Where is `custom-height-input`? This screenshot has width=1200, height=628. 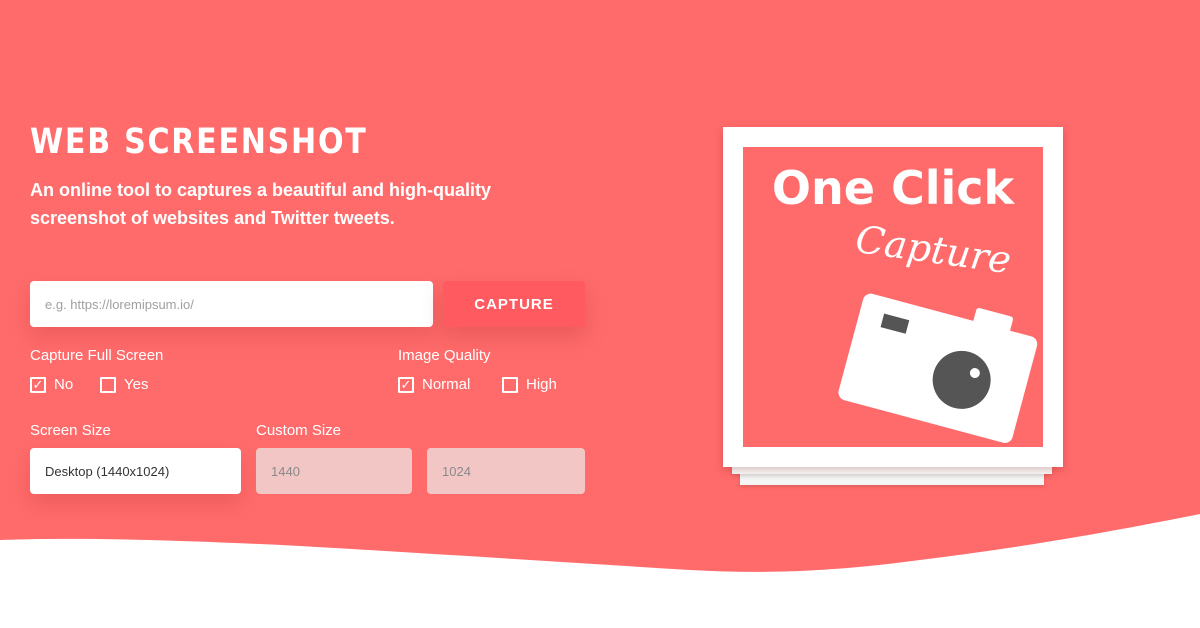 custom-height-input is located at coordinates (506, 471).